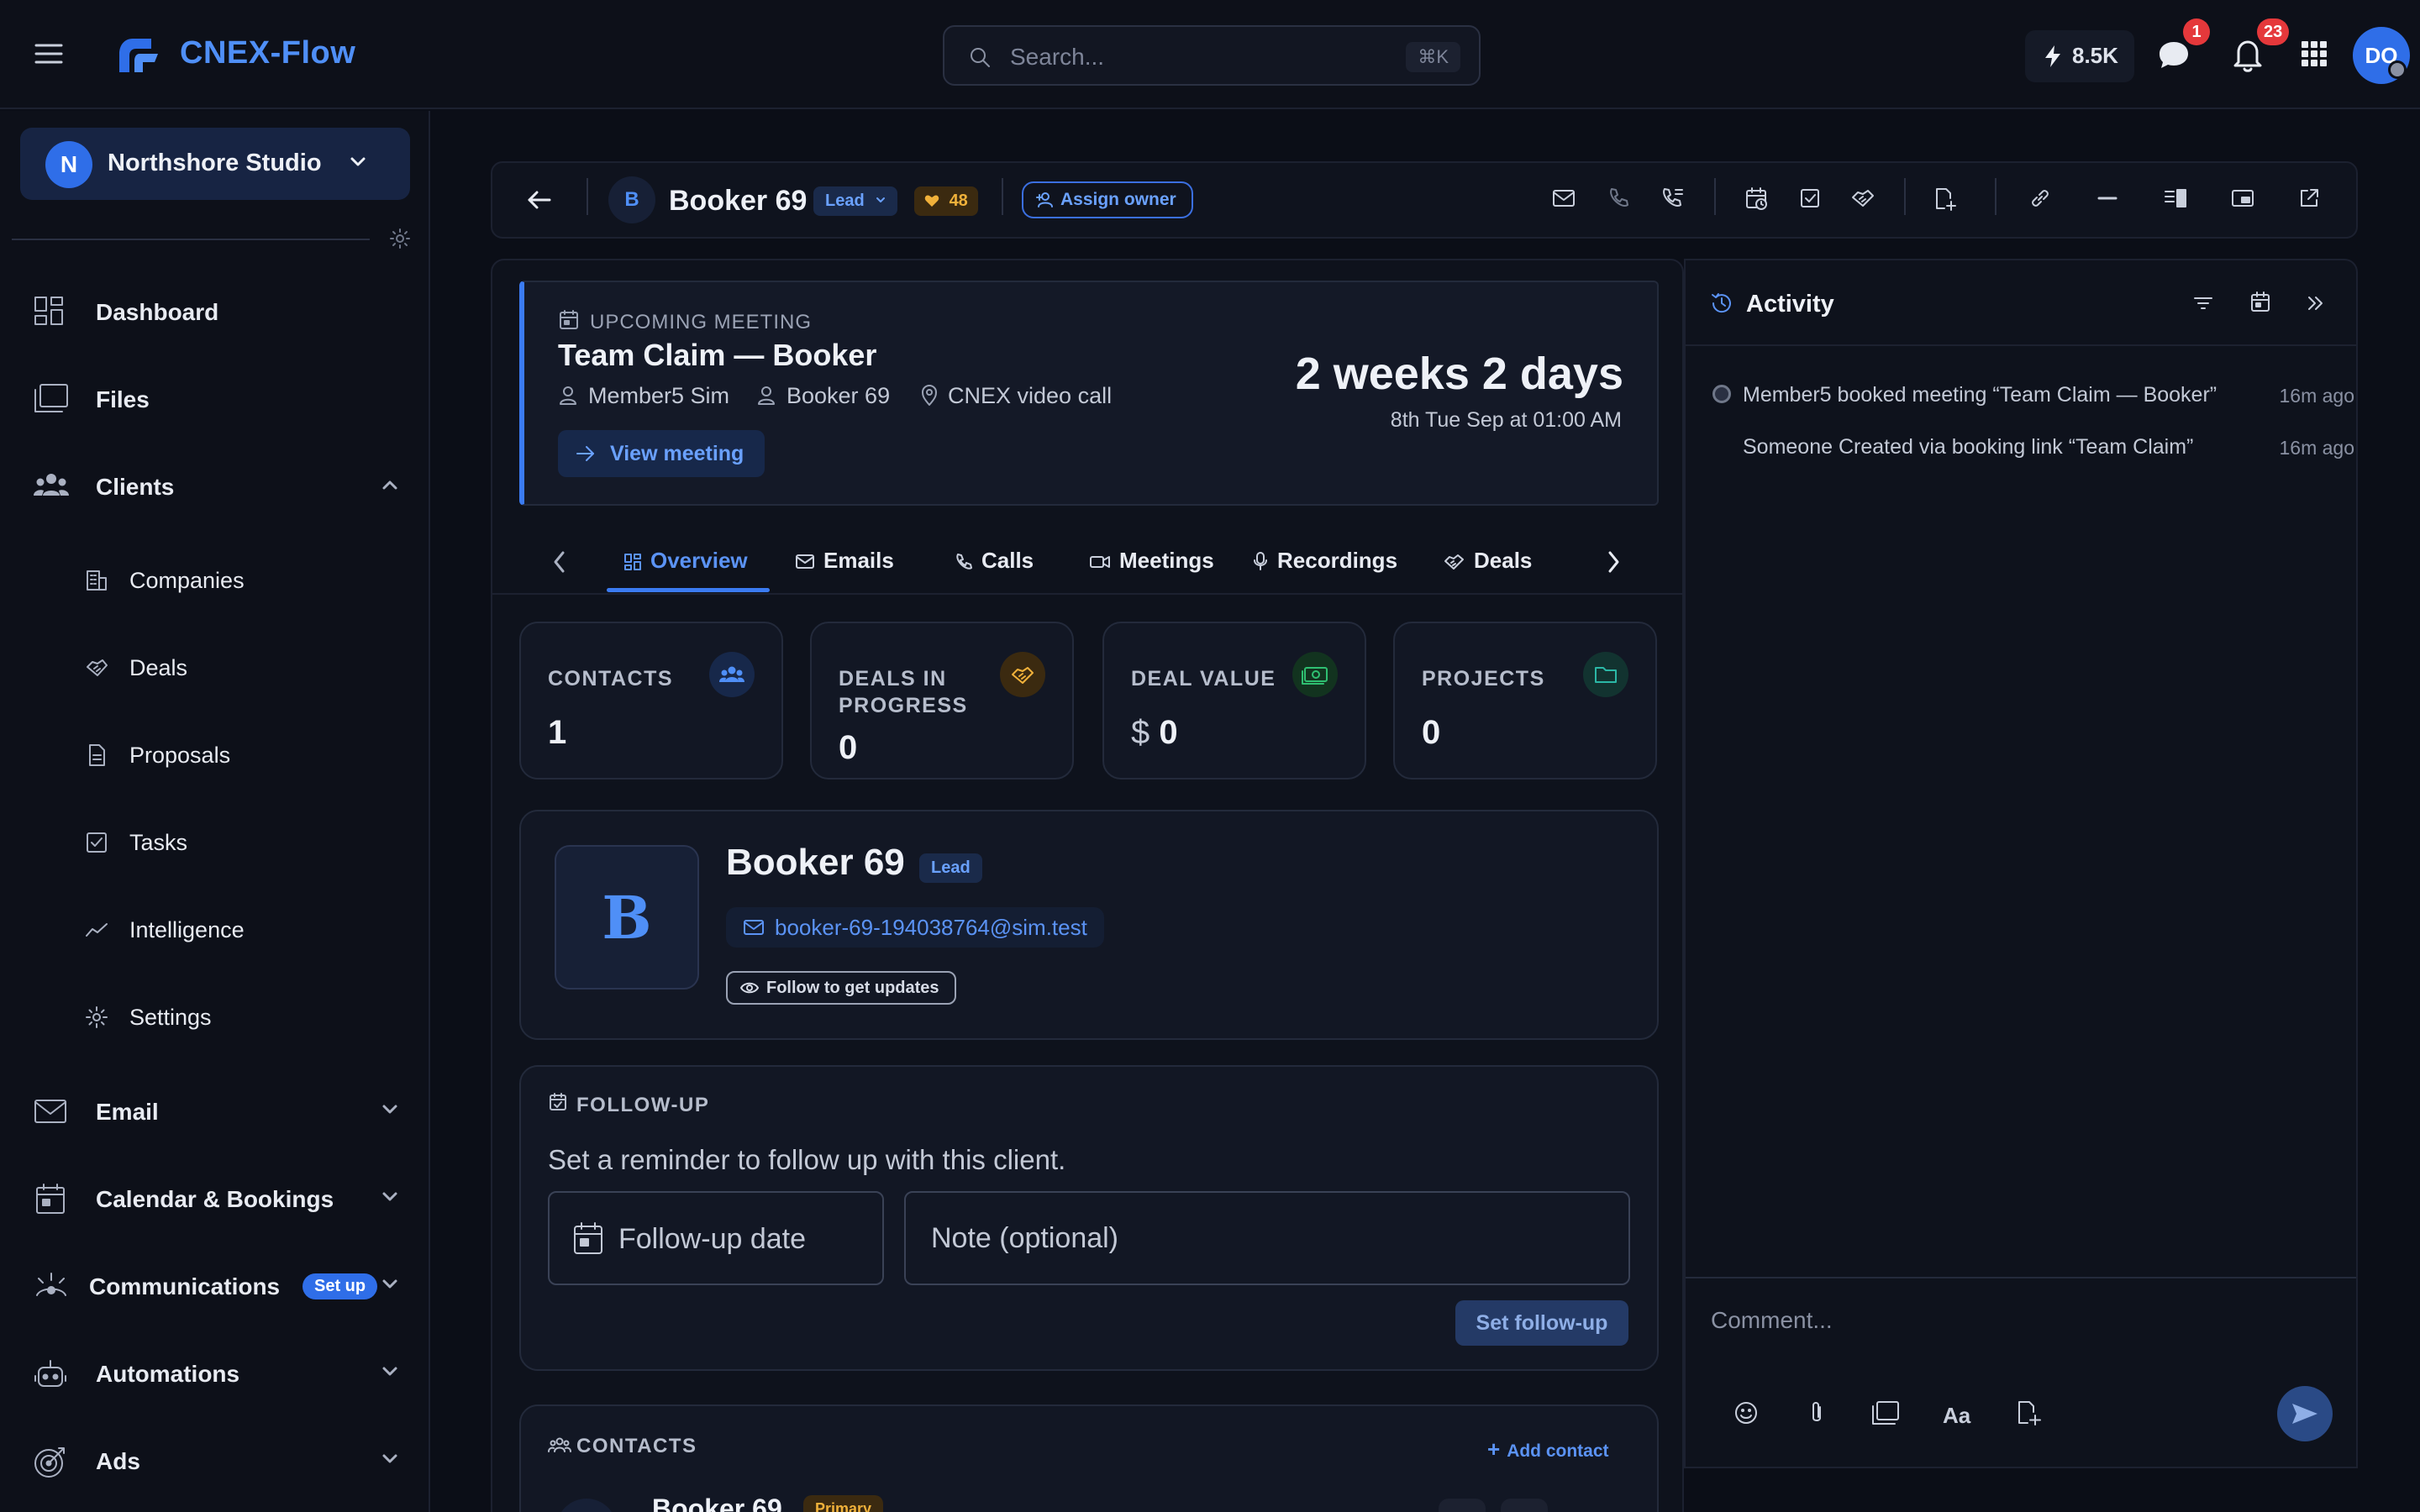 The width and height of the screenshot is (2420, 1512). Describe the element at coordinates (1151, 561) in the screenshot. I see `tab-meetings: Meetings` at that location.